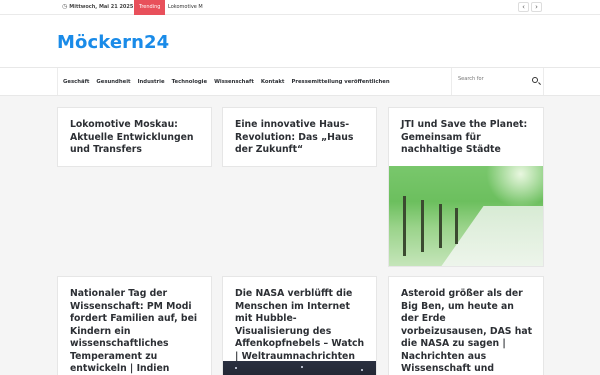 The width and height of the screenshot is (600, 375). Describe the element at coordinates (530, 7) in the screenshot. I see `ticker-controls: ‹ ›` at that location.